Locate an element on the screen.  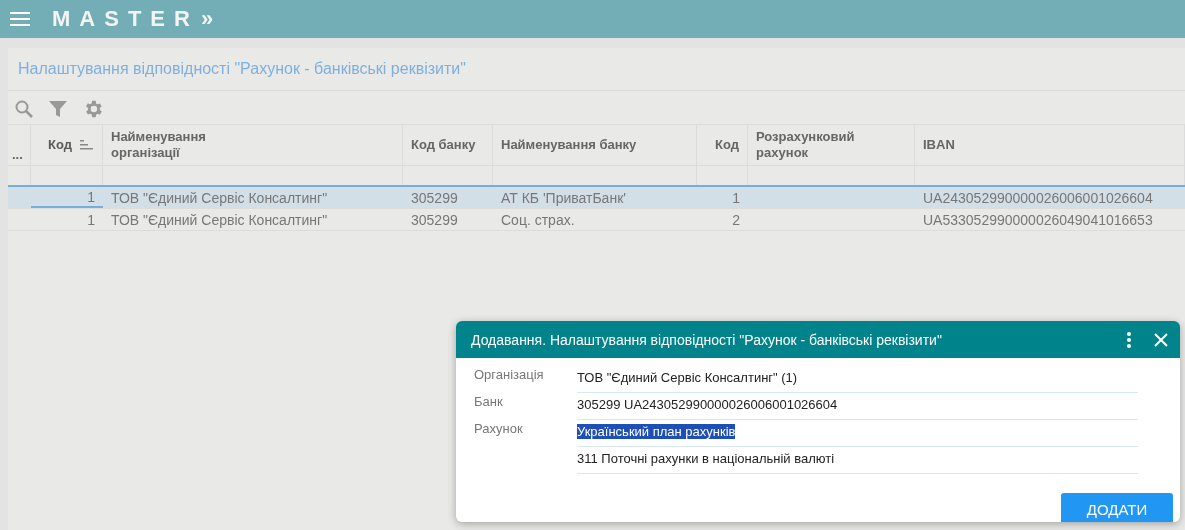
search-icon is located at coordinates (24, 109).